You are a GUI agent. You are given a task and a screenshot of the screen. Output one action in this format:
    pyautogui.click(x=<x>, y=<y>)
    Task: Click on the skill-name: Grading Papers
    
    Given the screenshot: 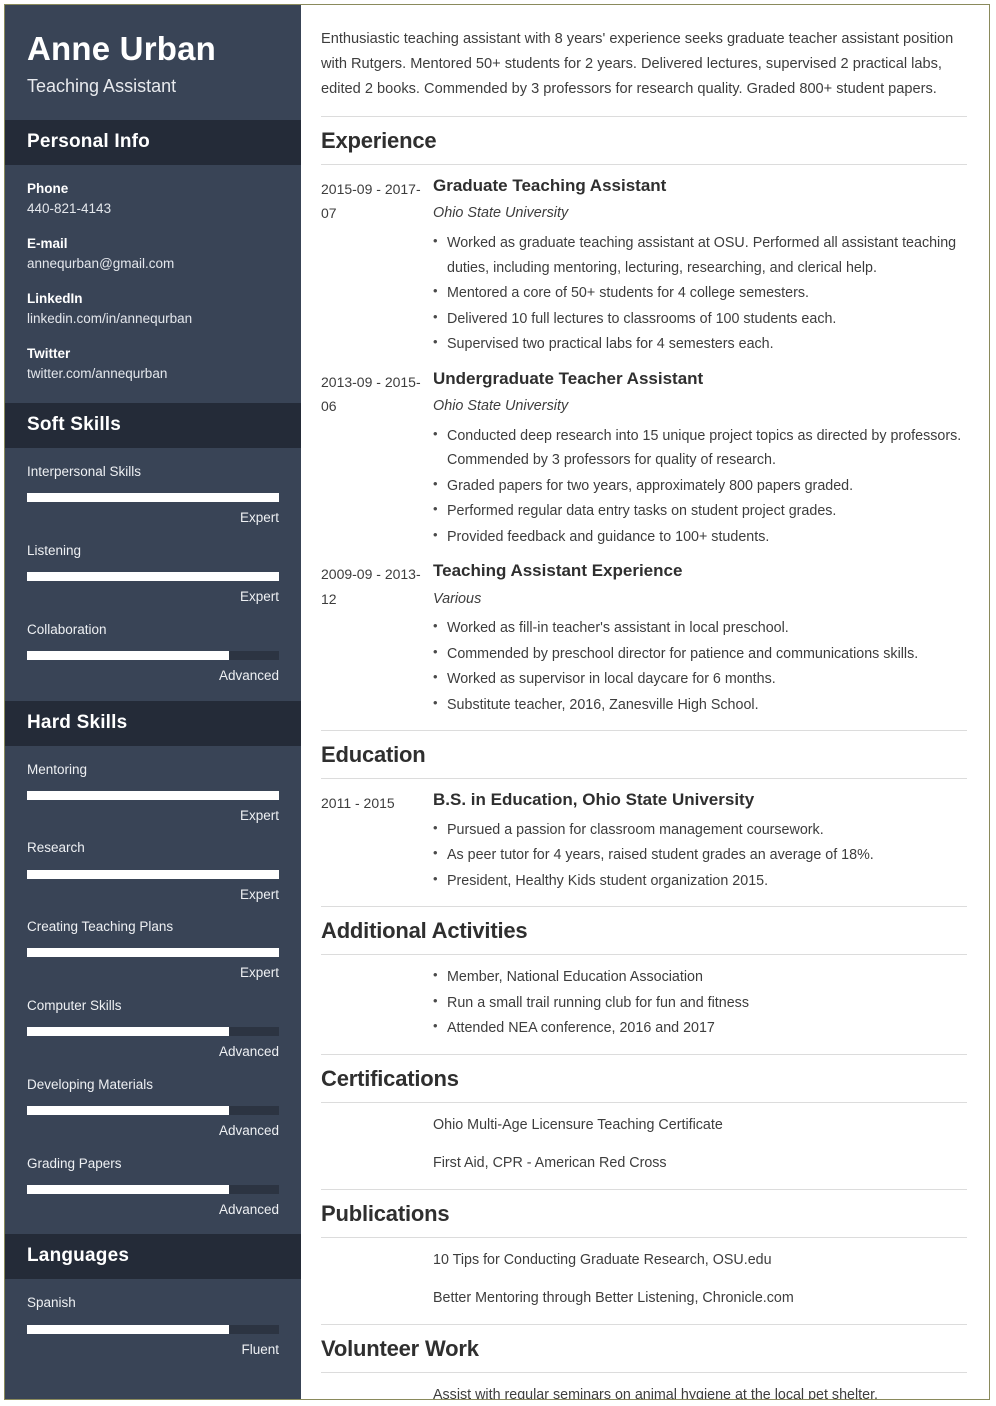 What is the action you would take?
    pyautogui.click(x=74, y=1163)
    